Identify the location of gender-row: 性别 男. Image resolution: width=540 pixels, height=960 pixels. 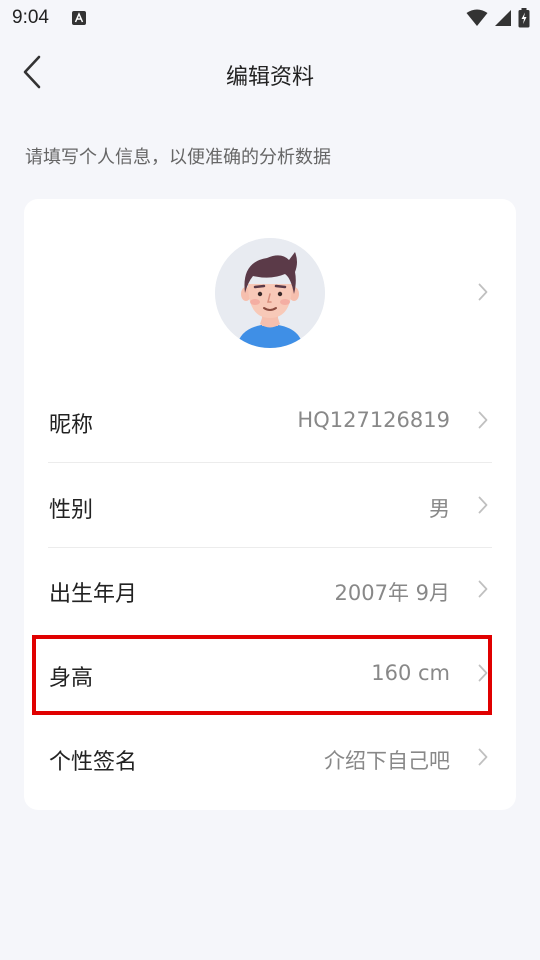
(270, 506).